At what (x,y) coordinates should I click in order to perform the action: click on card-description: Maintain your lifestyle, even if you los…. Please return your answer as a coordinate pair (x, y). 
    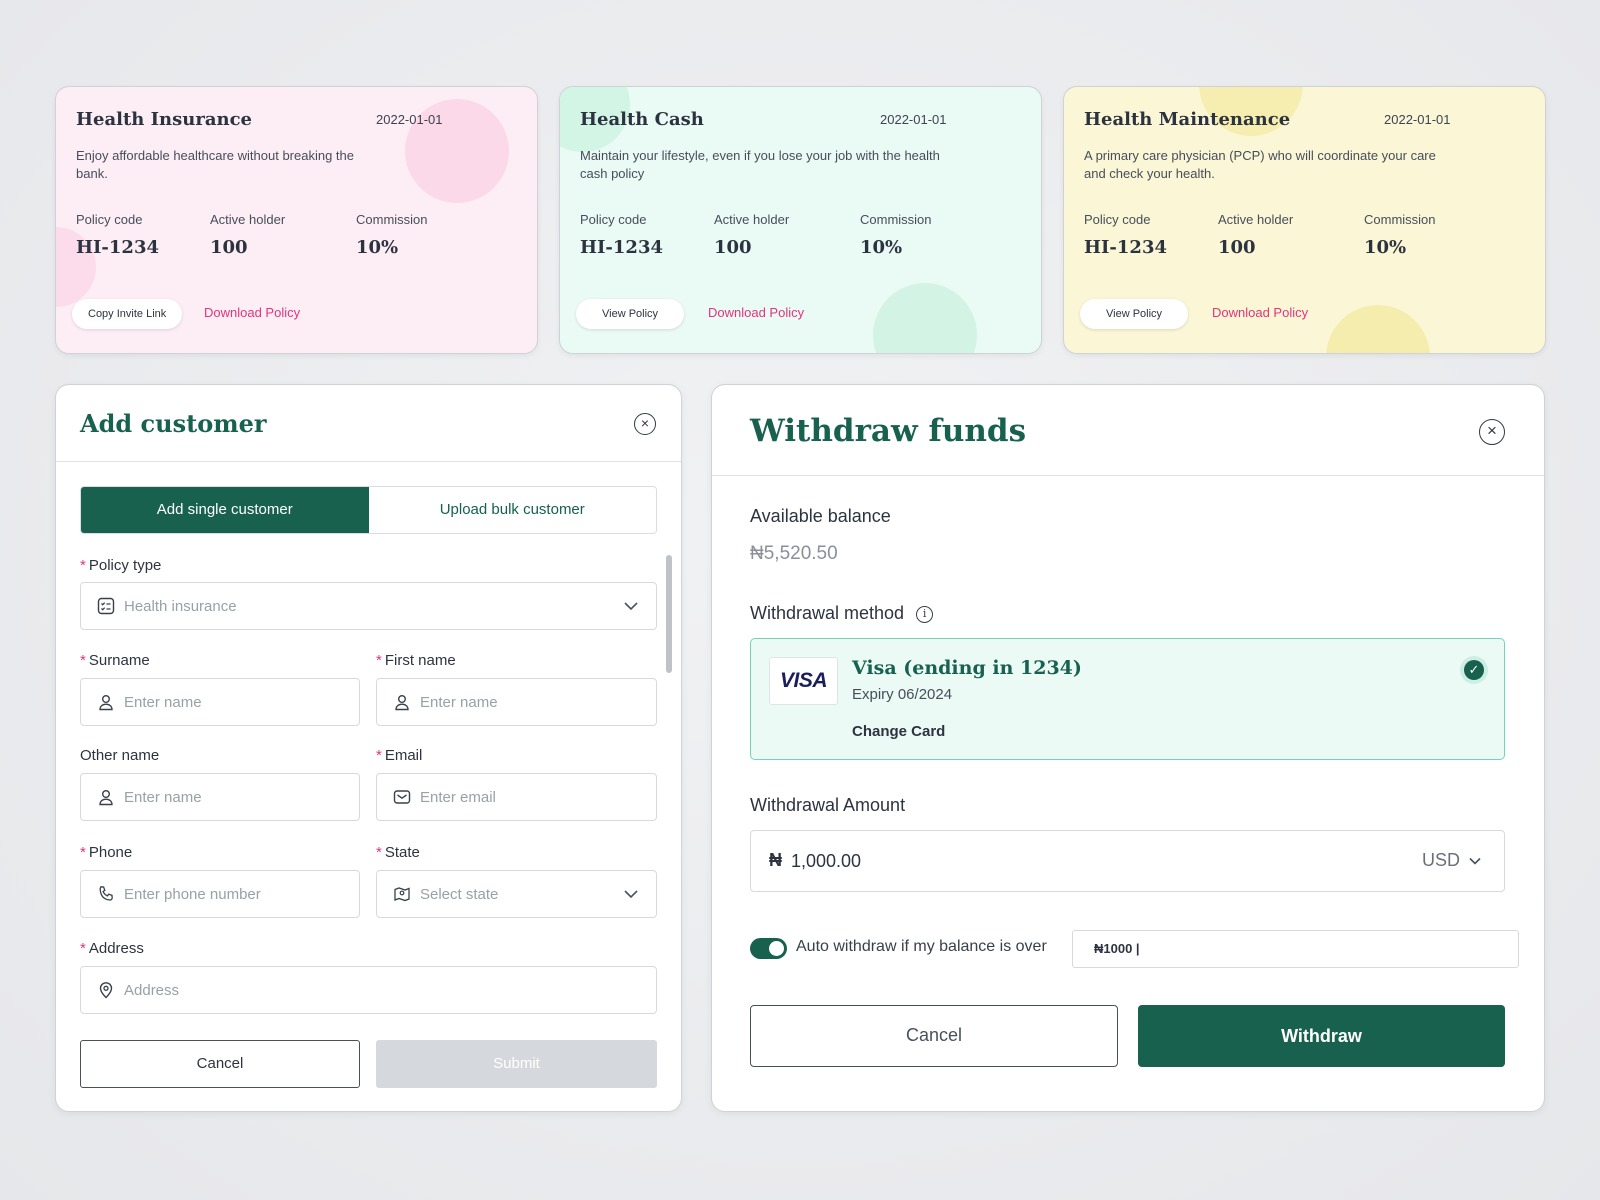
    Looking at the image, I should click on (760, 164).